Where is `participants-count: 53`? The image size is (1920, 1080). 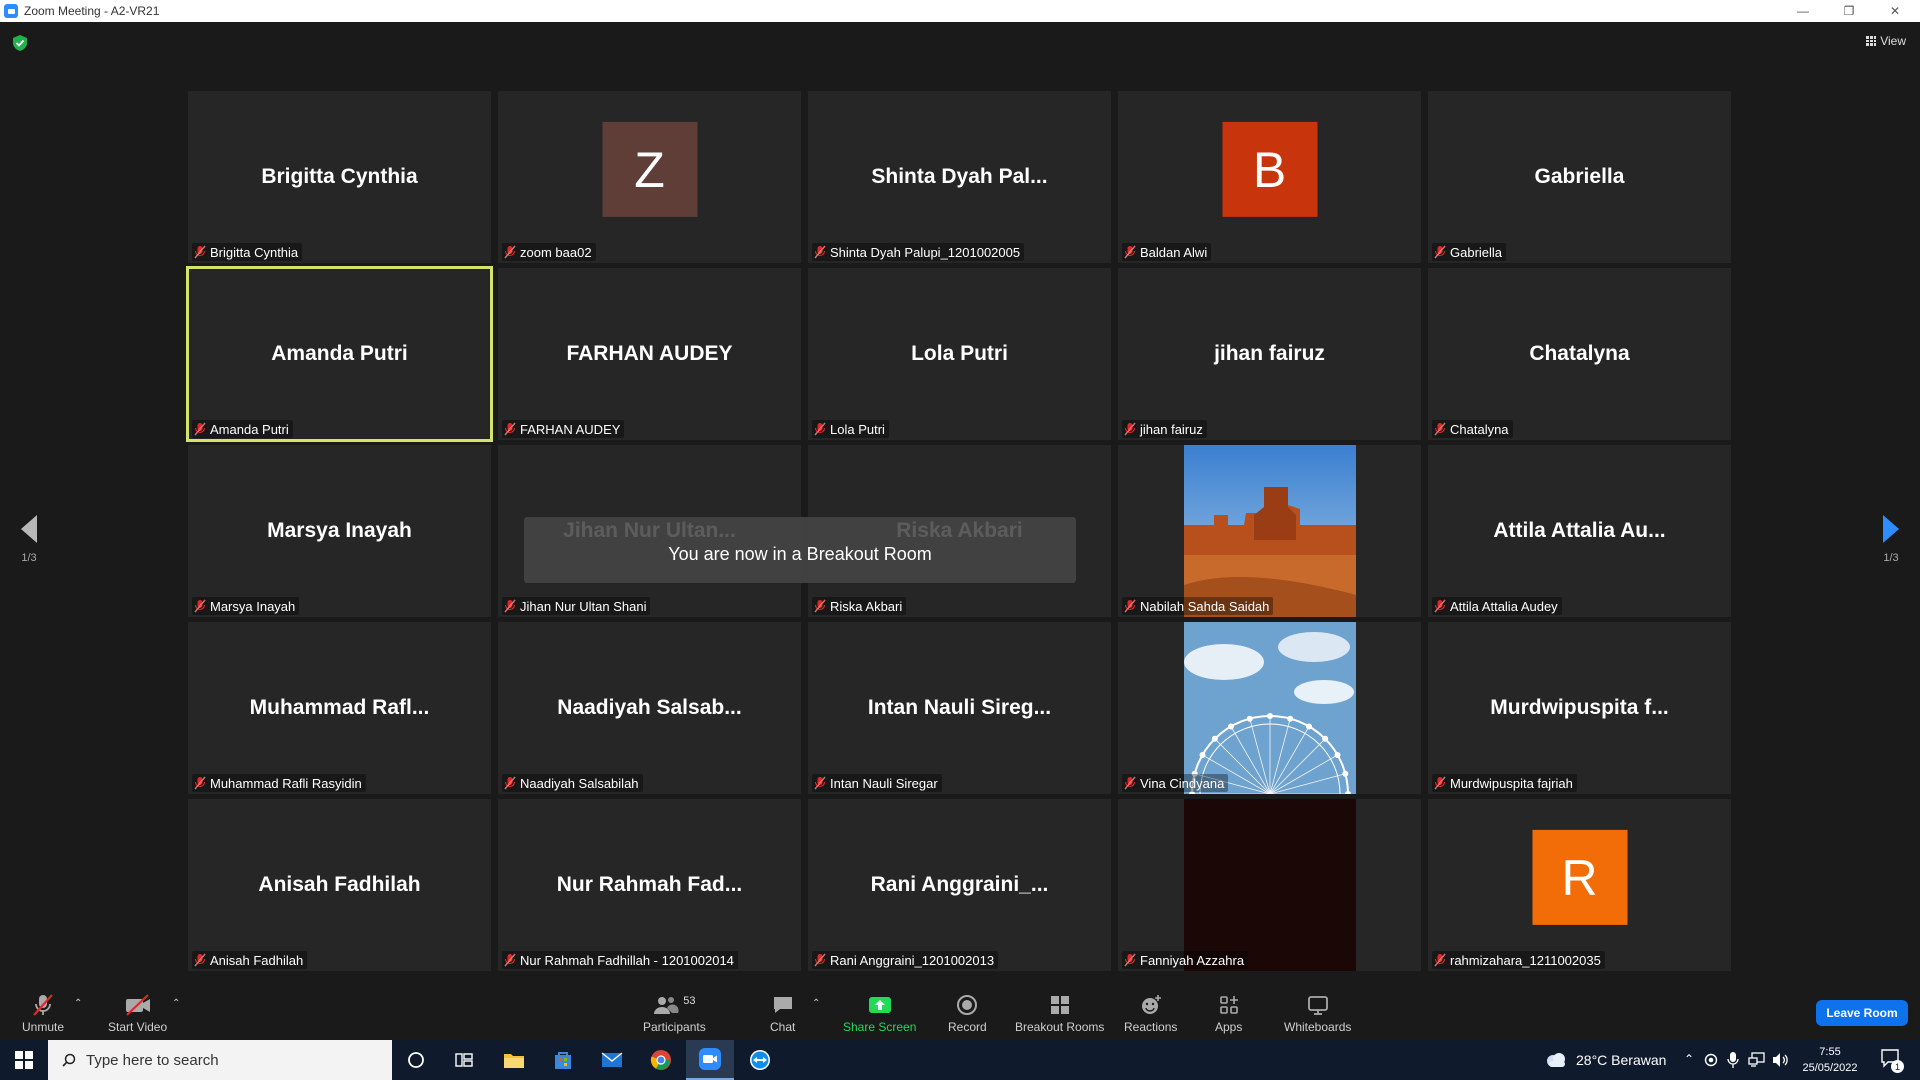 participants-count: 53 is located at coordinates (689, 1001).